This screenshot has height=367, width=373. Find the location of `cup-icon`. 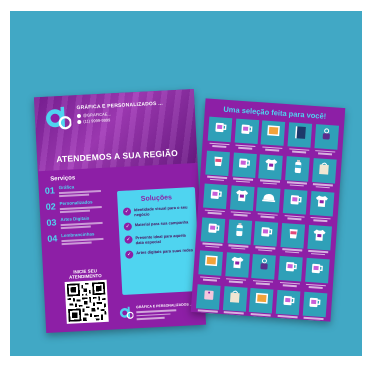

cup-icon is located at coordinates (292, 235).